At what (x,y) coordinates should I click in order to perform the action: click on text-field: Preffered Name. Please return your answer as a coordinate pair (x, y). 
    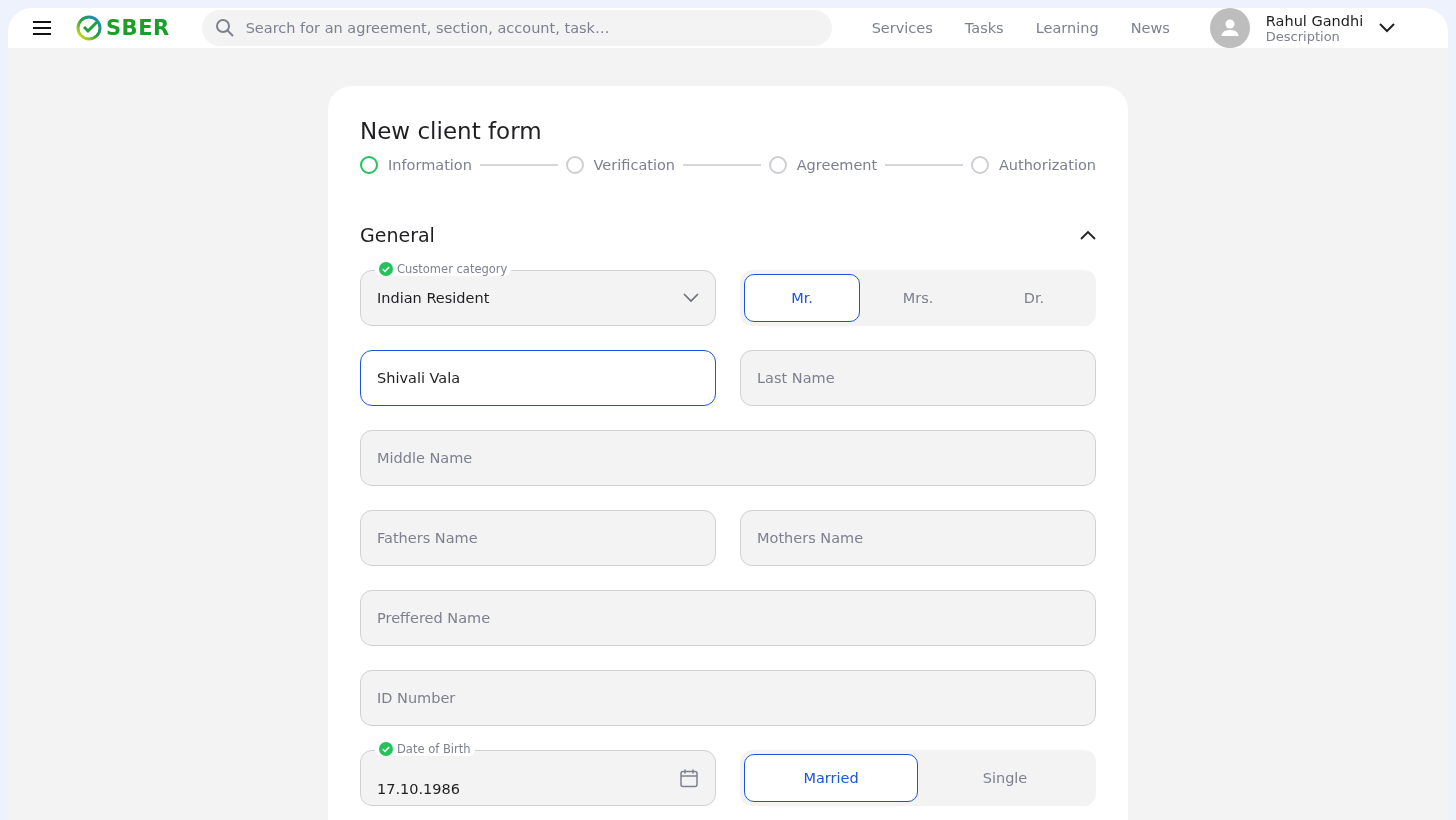
    Looking at the image, I should click on (728, 618).